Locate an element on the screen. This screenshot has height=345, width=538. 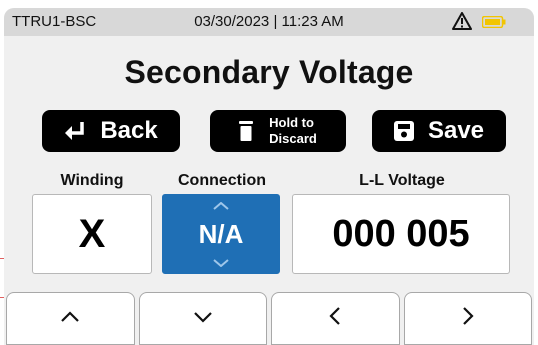
status-bar: TTRU1-BSC 03/30/2023 | 11:23 AM is located at coordinates (269, 22).